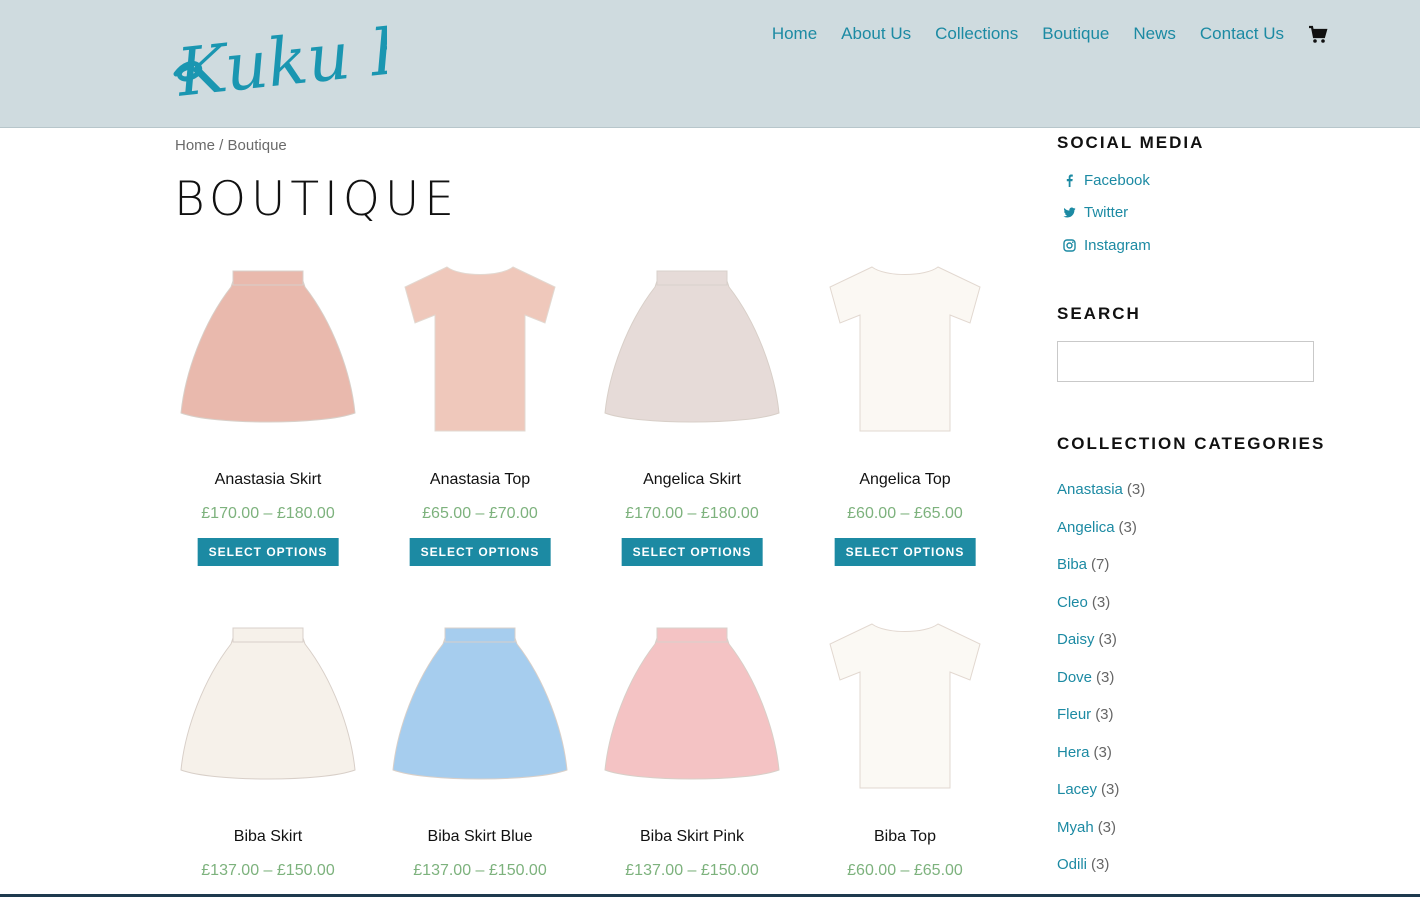  What do you see at coordinates (1072, 564) in the screenshot?
I see `category-link: Biba` at bounding box center [1072, 564].